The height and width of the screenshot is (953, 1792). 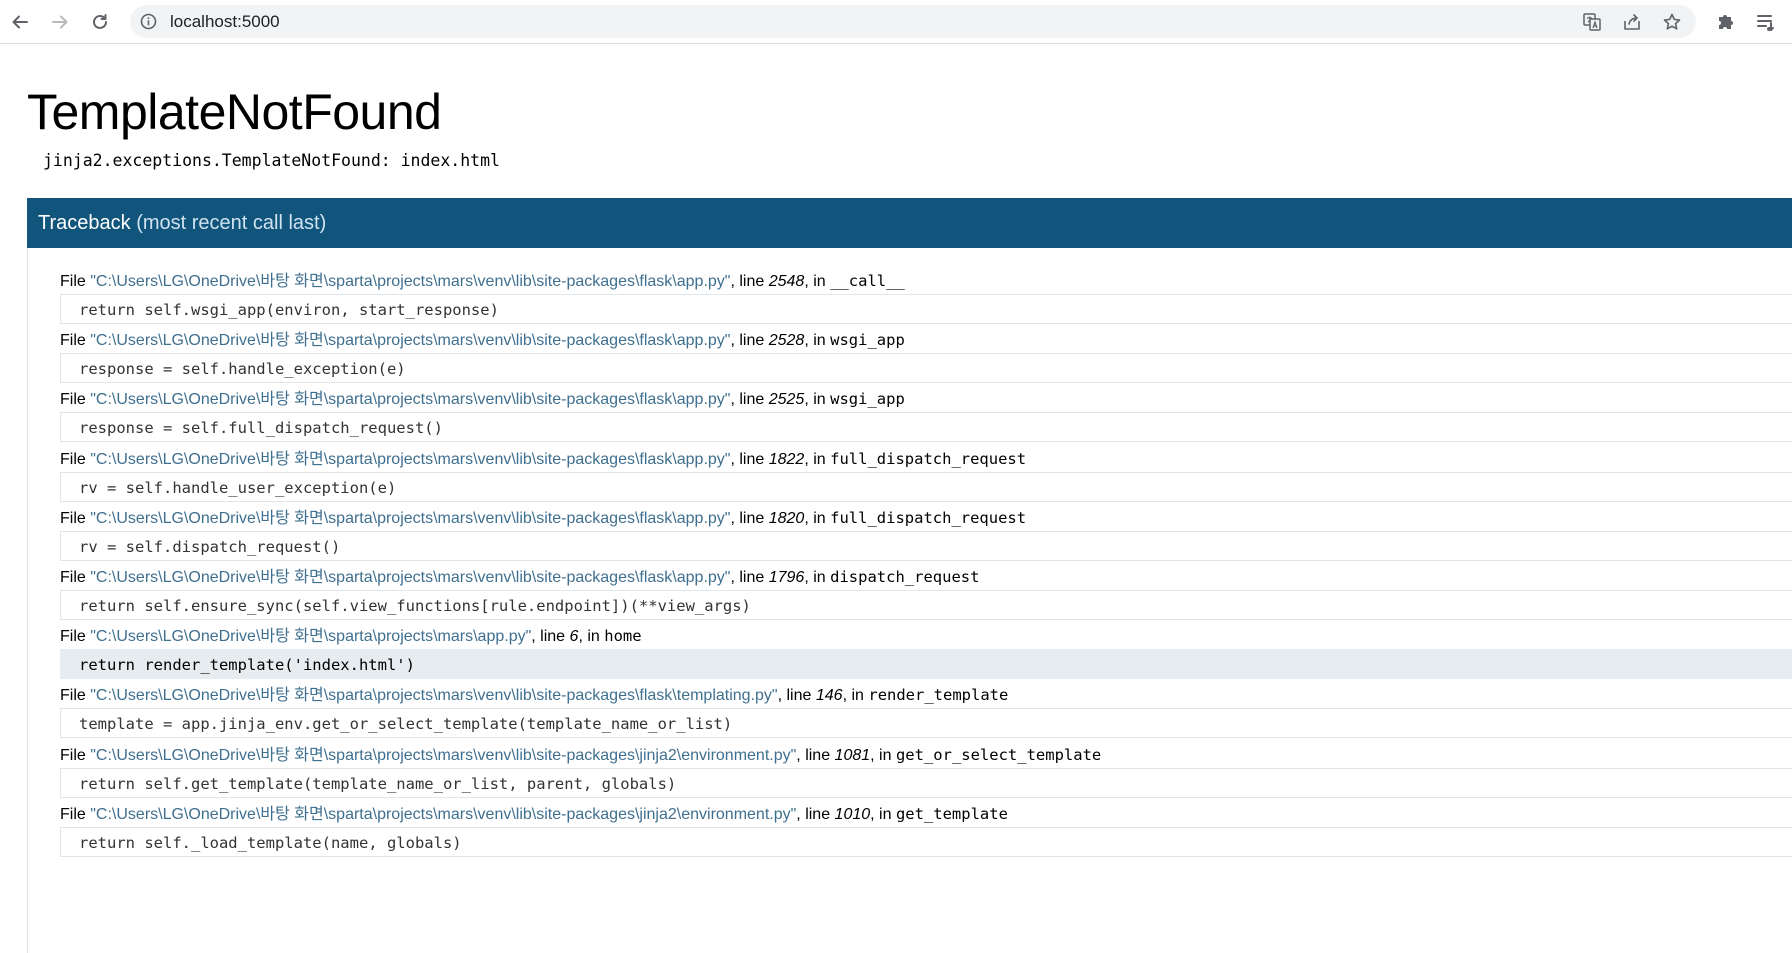 What do you see at coordinates (938, 695) in the screenshot?
I see `frame-function-name: render_template` at bounding box center [938, 695].